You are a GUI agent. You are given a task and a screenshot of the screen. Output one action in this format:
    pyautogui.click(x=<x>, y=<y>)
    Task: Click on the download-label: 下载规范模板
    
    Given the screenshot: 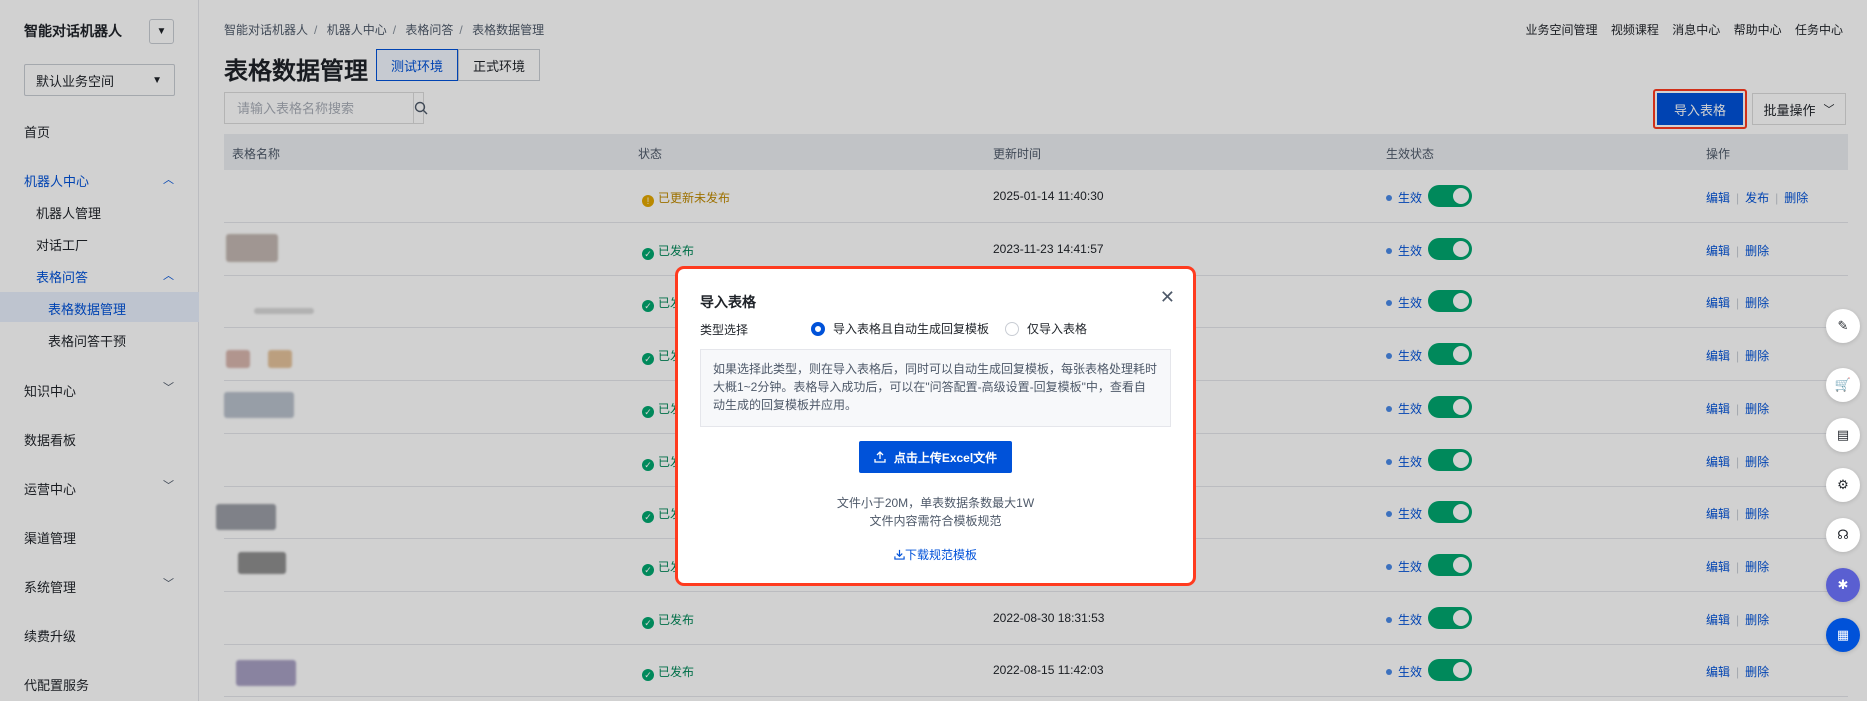 What is the action you would take?
    pyautogui.click(x=940, y=555)
    